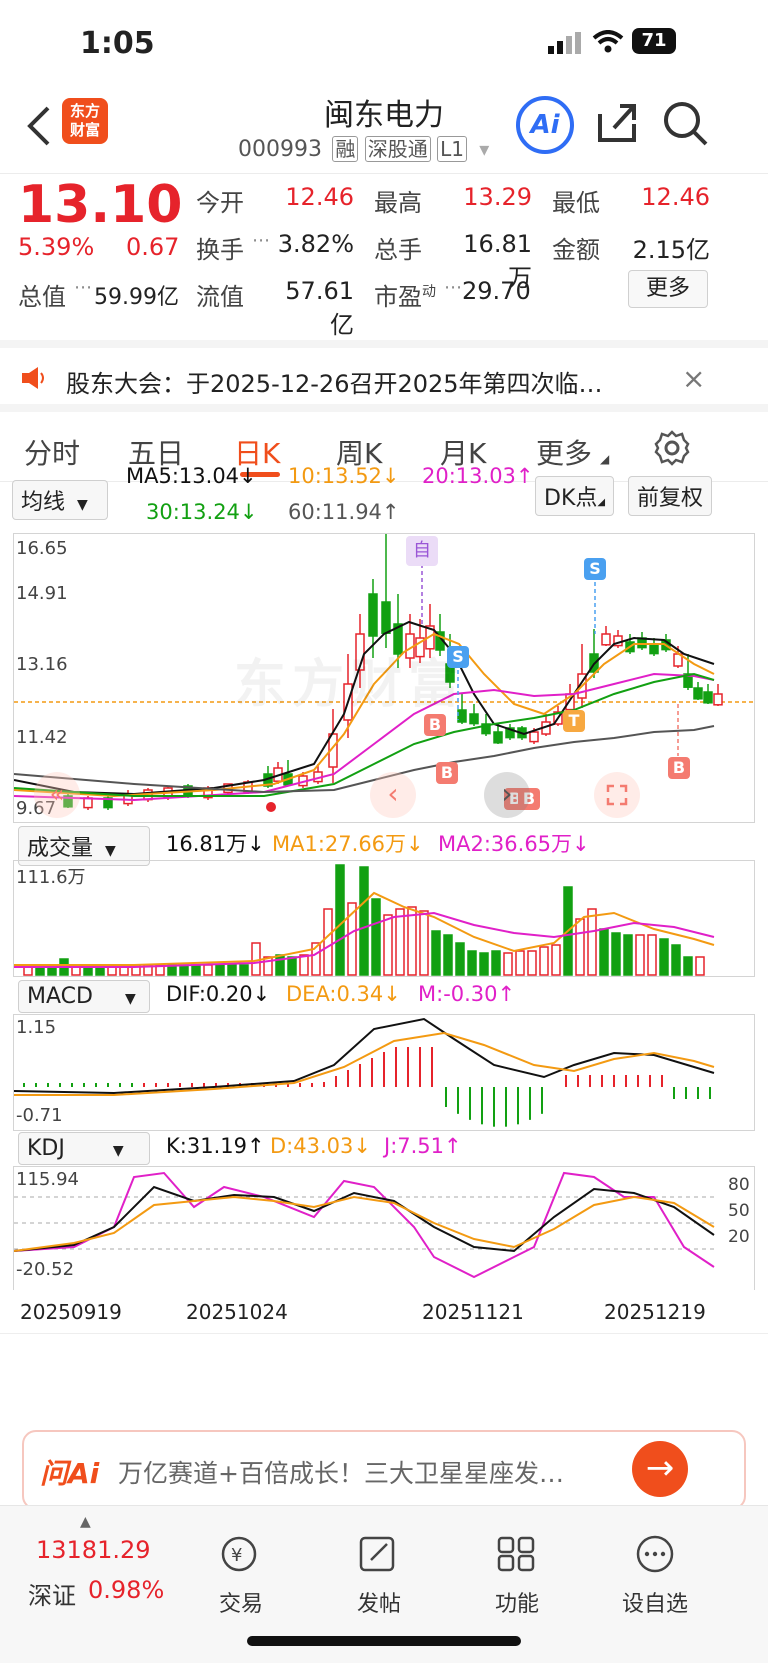 The width and height of the screenshot is (768, 1663). I want to click on nav-trade-label: 交易, so click(240, 1604).